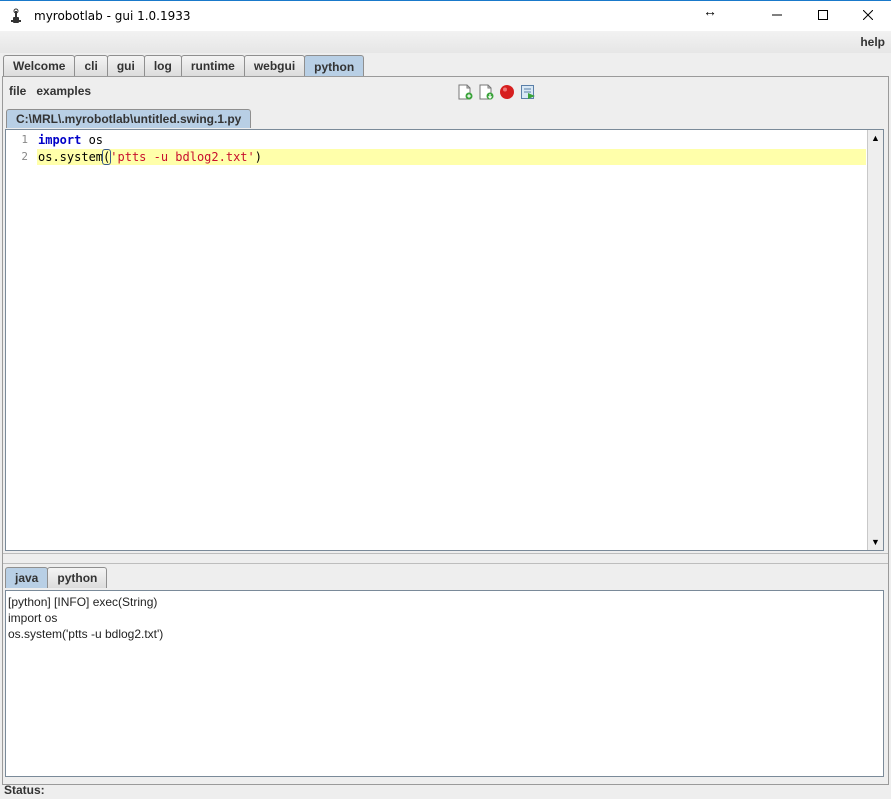 The image size is (891, 799). I want to click on tab-cli: cli, so click(91, 65).